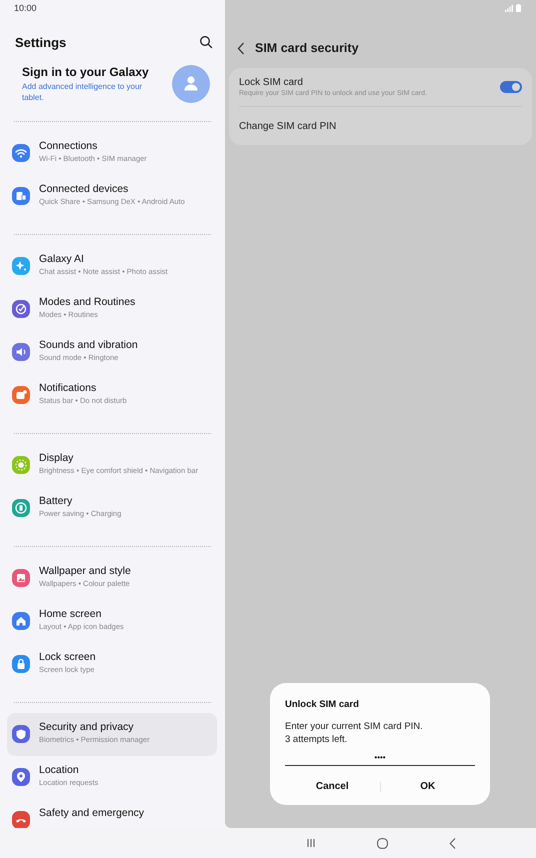 This screenshot has width=536, height=858. I want to click on settings-item: Safety and emergency, so click(112, 813).